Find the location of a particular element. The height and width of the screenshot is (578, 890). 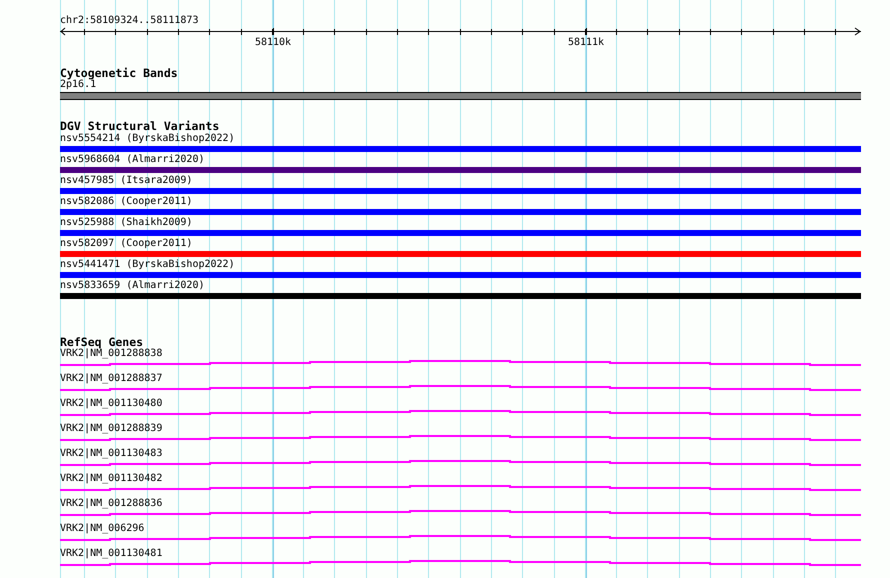

feature-label: nsv525988 (Shaikh2009) is located at coordinates (126, 223).